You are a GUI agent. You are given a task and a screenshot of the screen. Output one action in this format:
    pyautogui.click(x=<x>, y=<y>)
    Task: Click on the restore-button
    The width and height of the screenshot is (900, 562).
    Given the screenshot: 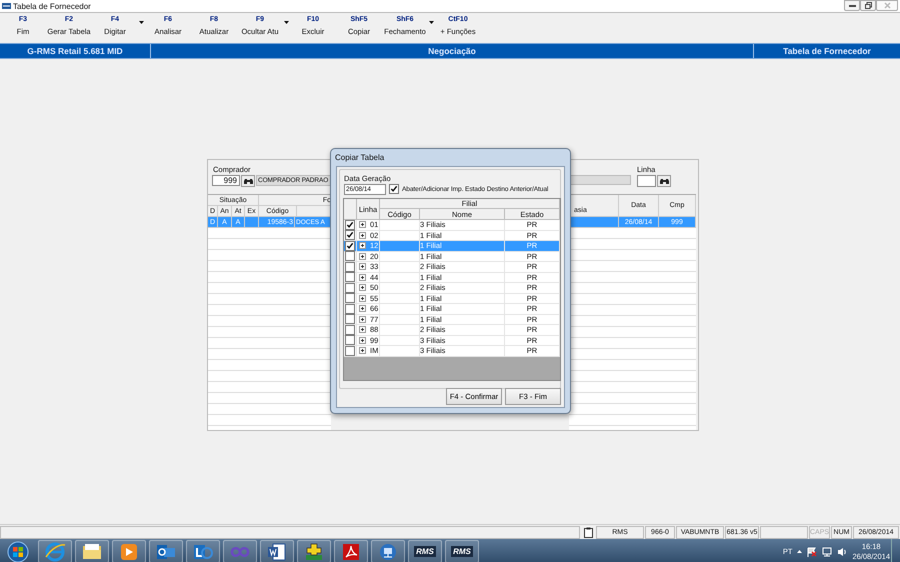 What is the action you would take?
    pyautogui.click(x=868, y=5)
    